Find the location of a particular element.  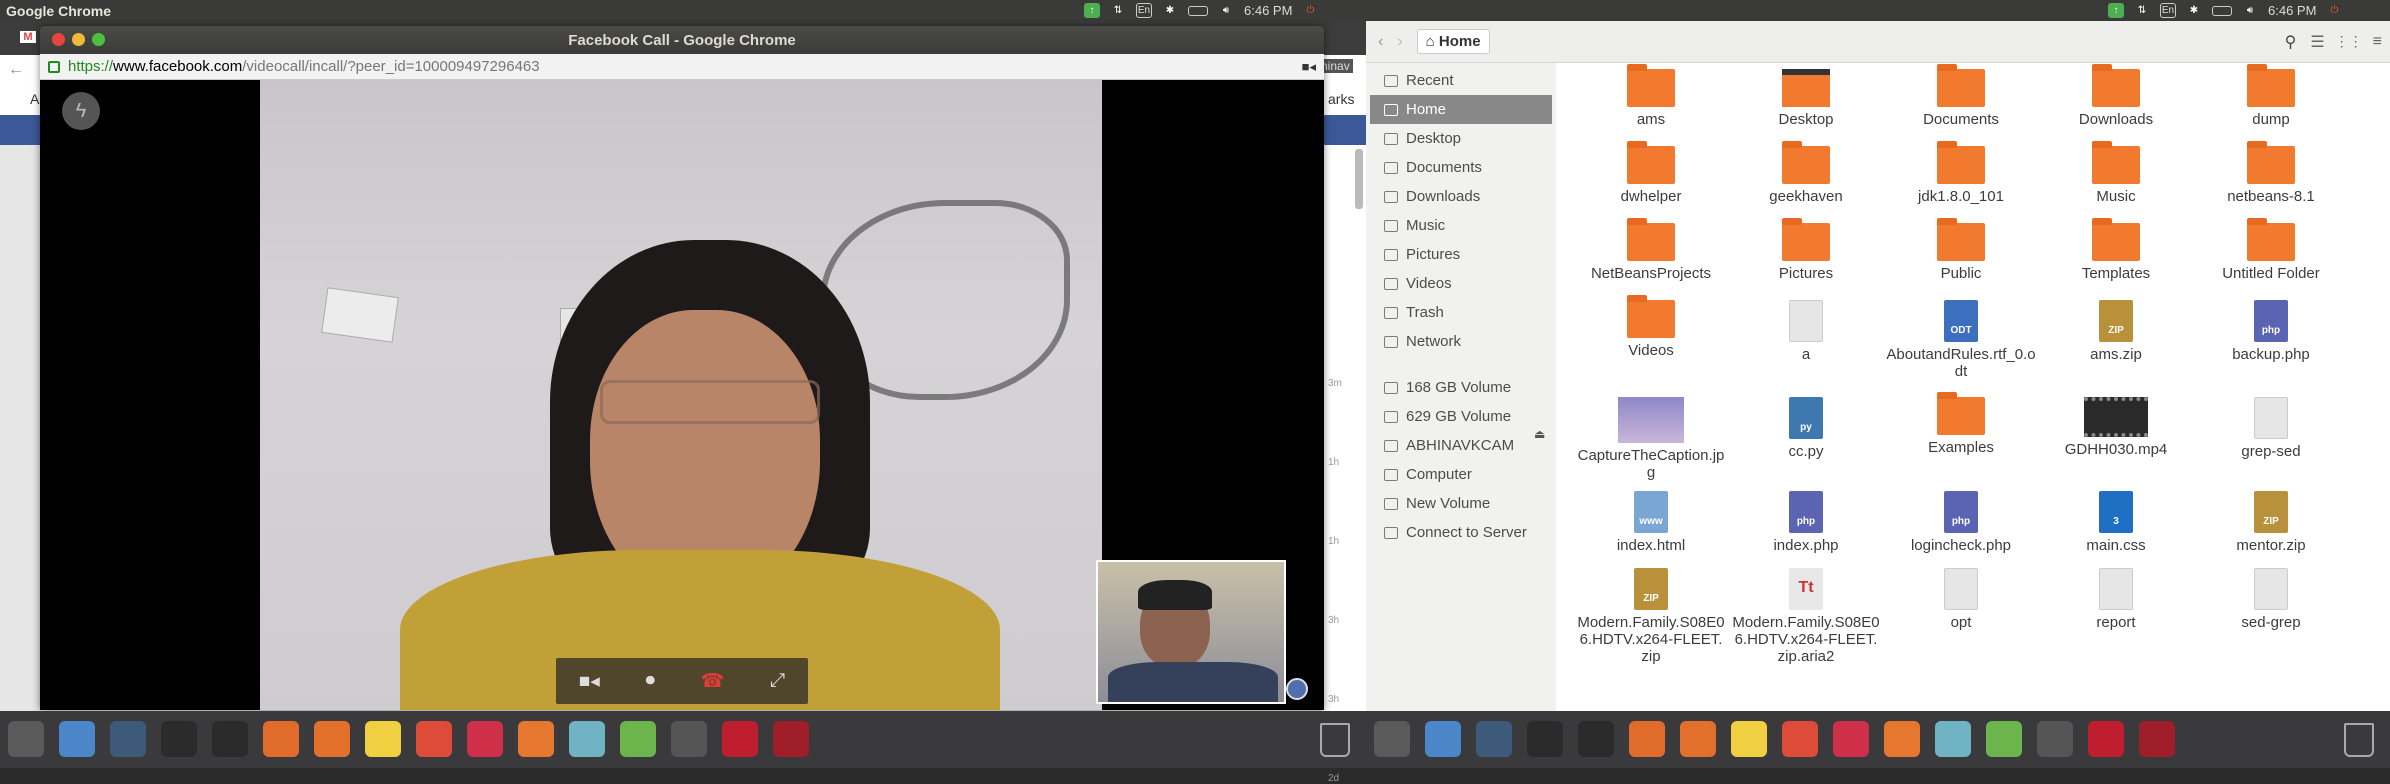

file-item: ams is located at coordinates (1651, 96).